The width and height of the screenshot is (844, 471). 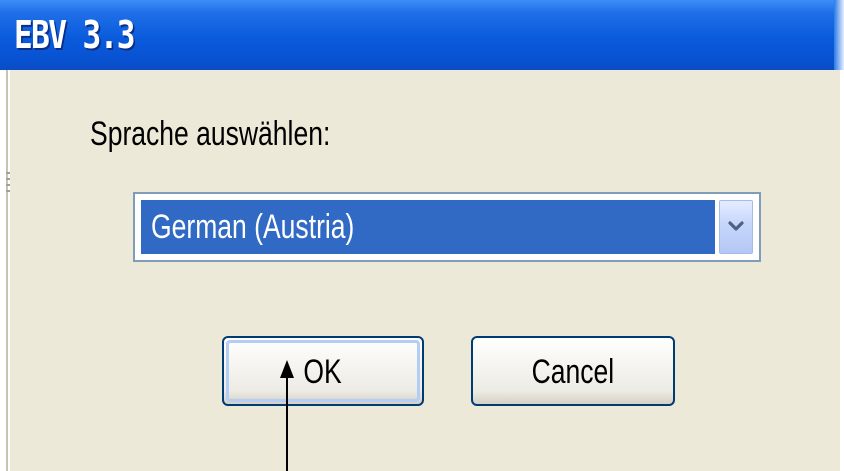 I want to click on cancel-button-label: Cancel, so click(x=573, y=372).